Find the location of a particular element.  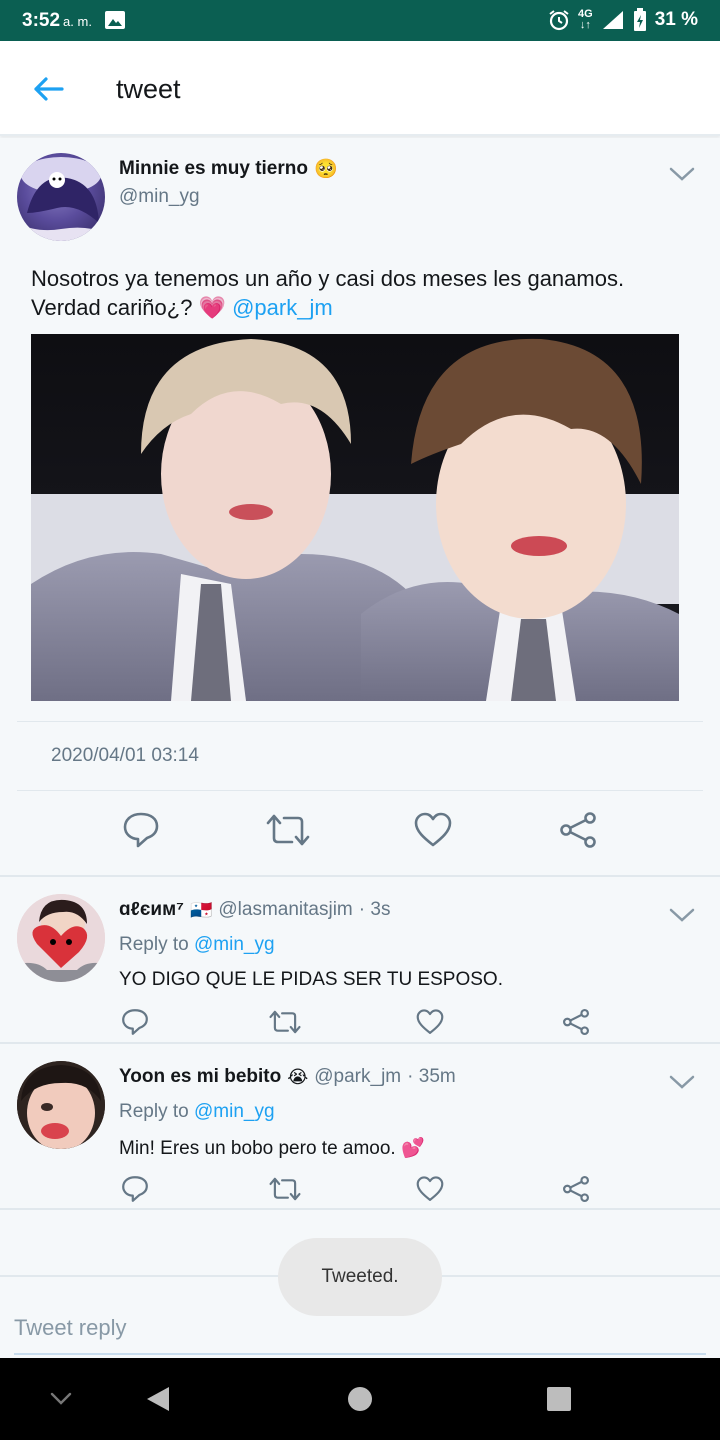

reply-time: · 35m is located at coordinates (431, 1076).